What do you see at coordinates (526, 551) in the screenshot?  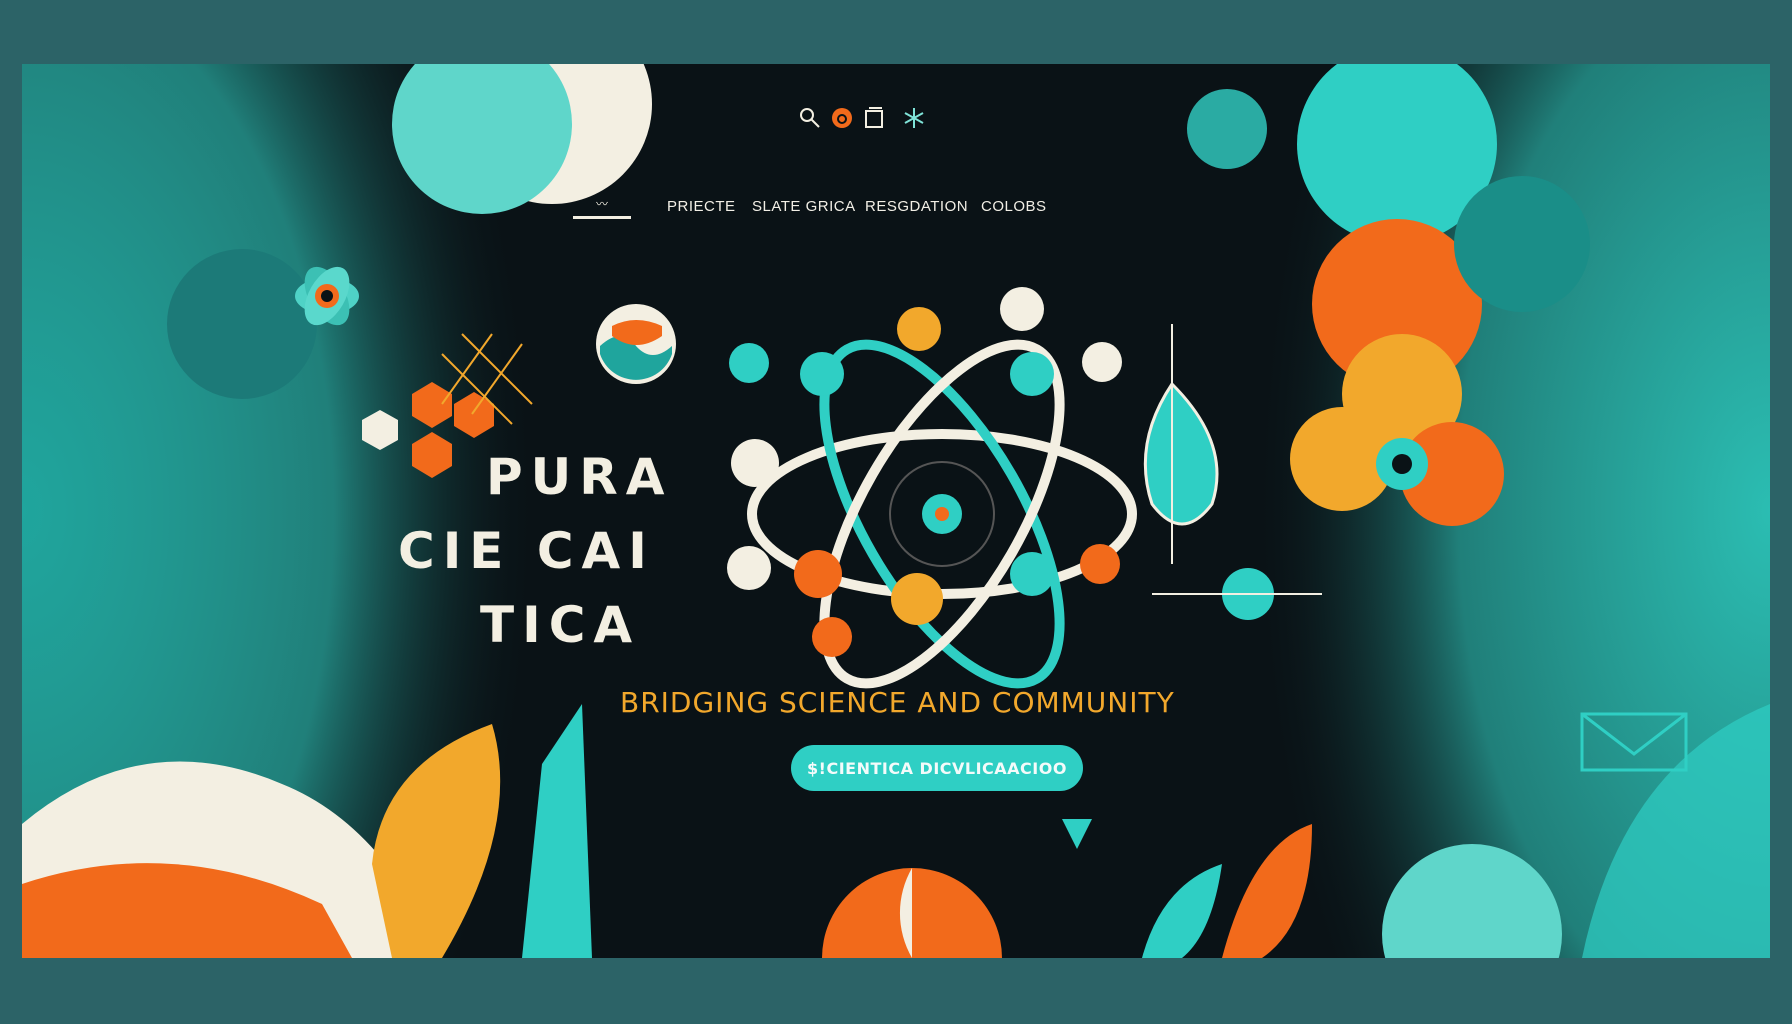 I see `title-line-2: CIE CAI` at bounding box center [526, 551].